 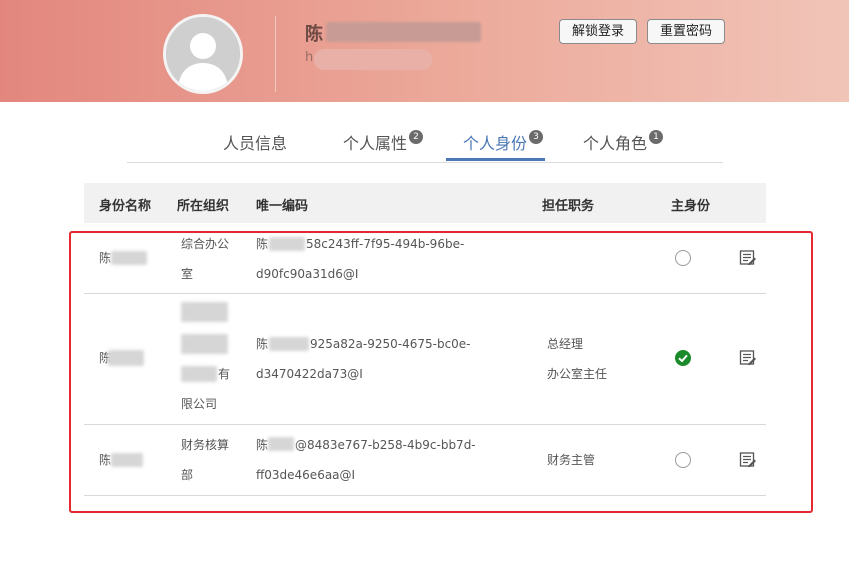 I want to click on tab-bar: 人员信息 个人属性 2 个人身份 3 个人角色 1, so click(x=425, y=142).